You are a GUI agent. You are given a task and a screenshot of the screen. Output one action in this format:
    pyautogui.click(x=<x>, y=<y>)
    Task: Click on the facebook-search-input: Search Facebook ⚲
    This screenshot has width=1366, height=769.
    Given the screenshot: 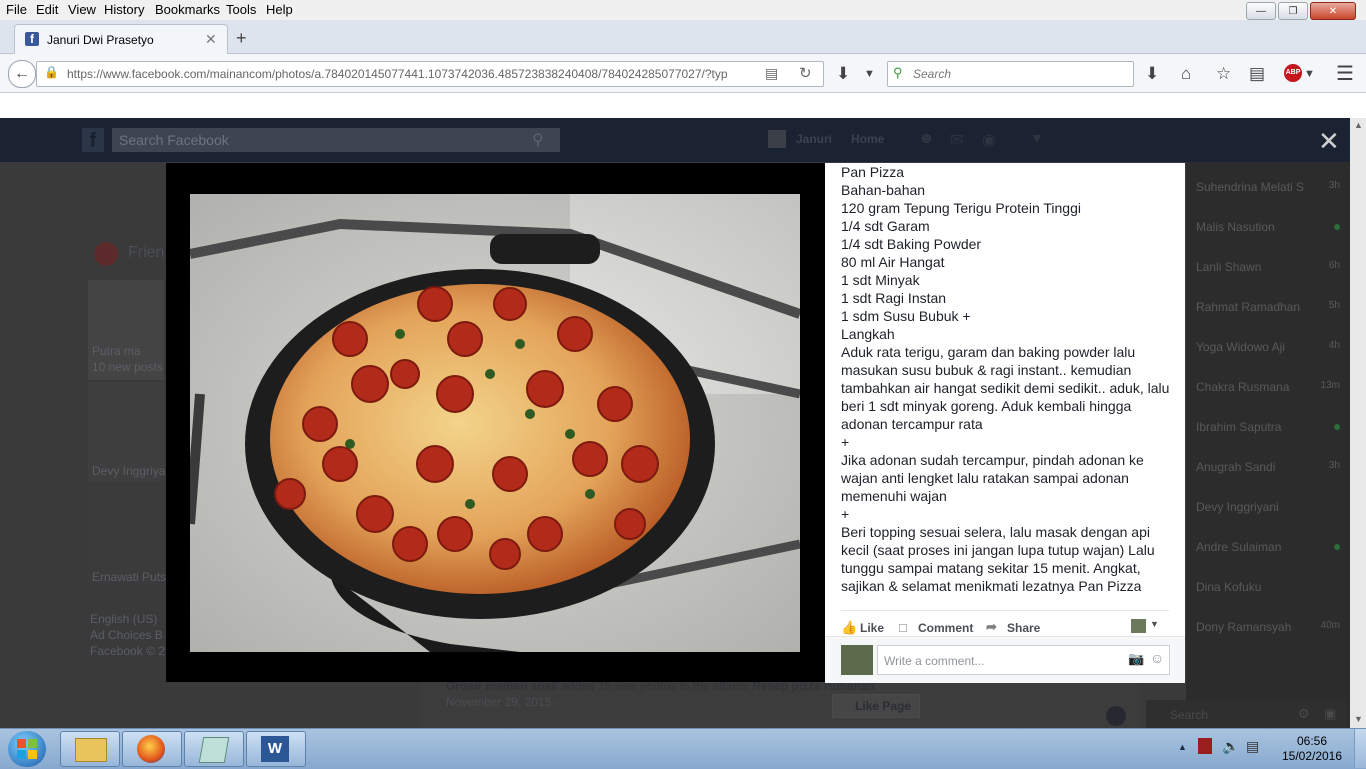 What is the action you would take?
    pyautogui.click(x=336, y=140)
    